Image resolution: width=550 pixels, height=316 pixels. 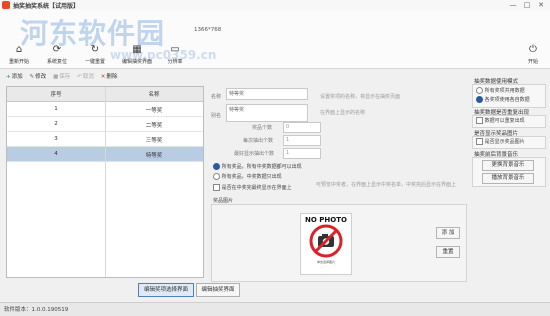 What do you see at coordinates (154, 94) in the screenshot?
I see `column-header-name: 名称` at bounding box center [154, 94].